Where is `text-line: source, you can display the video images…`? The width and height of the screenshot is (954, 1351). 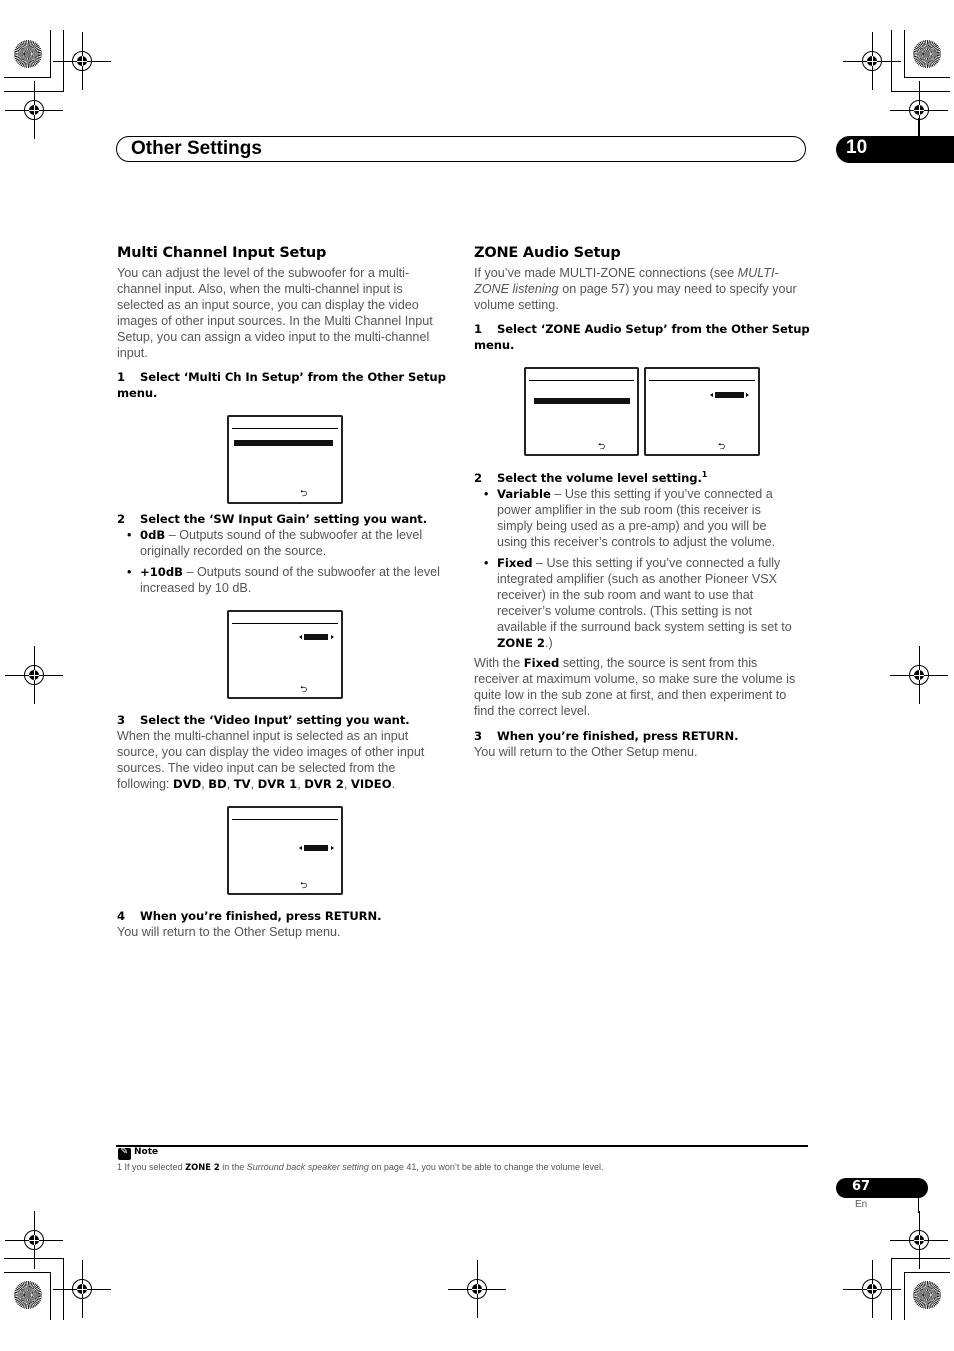
text-line: source, you can display the video images… is located at coordinates (271, 752).